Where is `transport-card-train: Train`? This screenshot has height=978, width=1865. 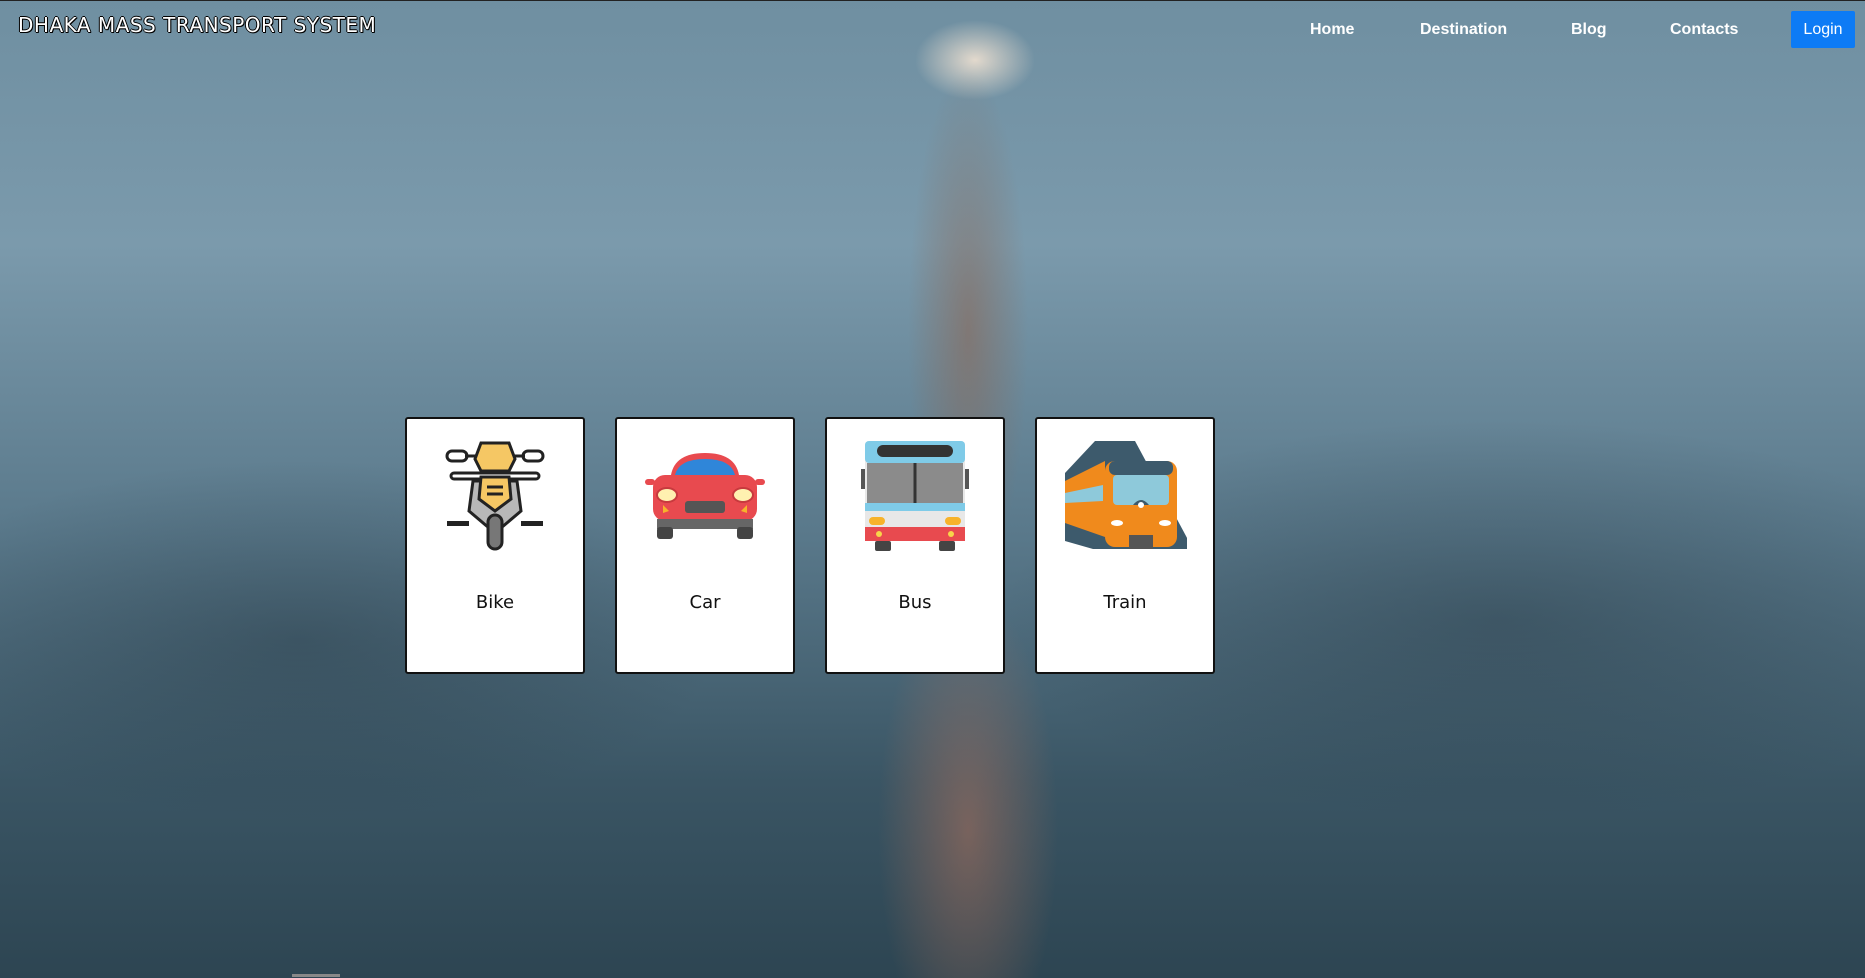
transport-card-train: Train is located at coordinates (1125, 545).